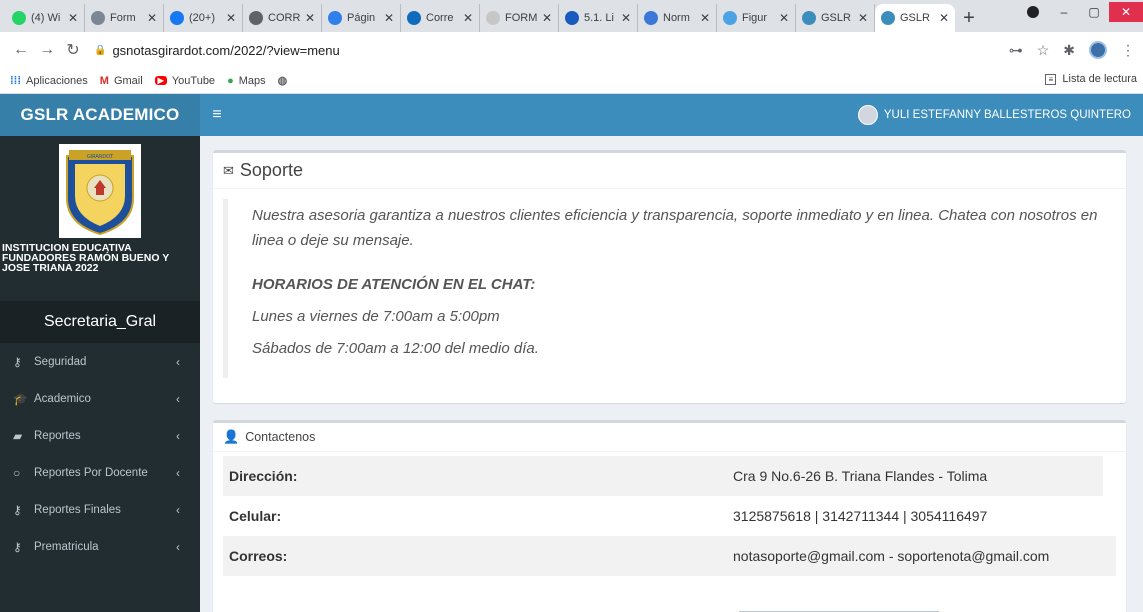  What do you see at coordinates (867, 115) in the screenshot?
I see `user-avatar` at bounding box center [867, 115].